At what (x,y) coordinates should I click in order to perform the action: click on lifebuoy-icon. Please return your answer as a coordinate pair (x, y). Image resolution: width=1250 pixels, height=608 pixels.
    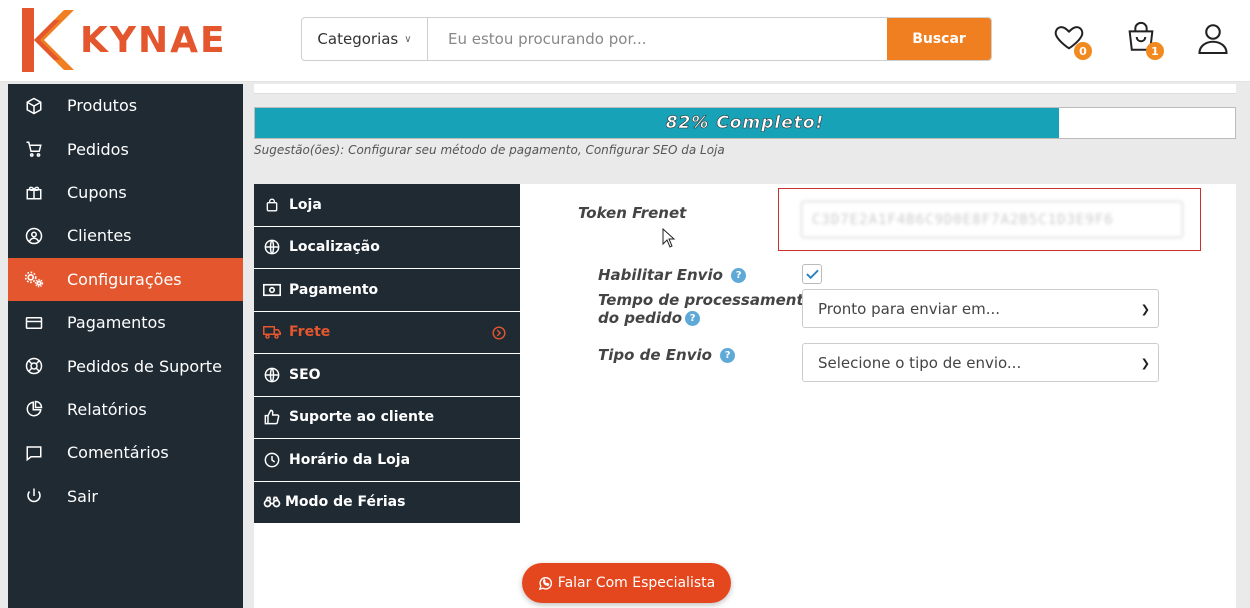
    Looking at the image, I should click on (34, 366).